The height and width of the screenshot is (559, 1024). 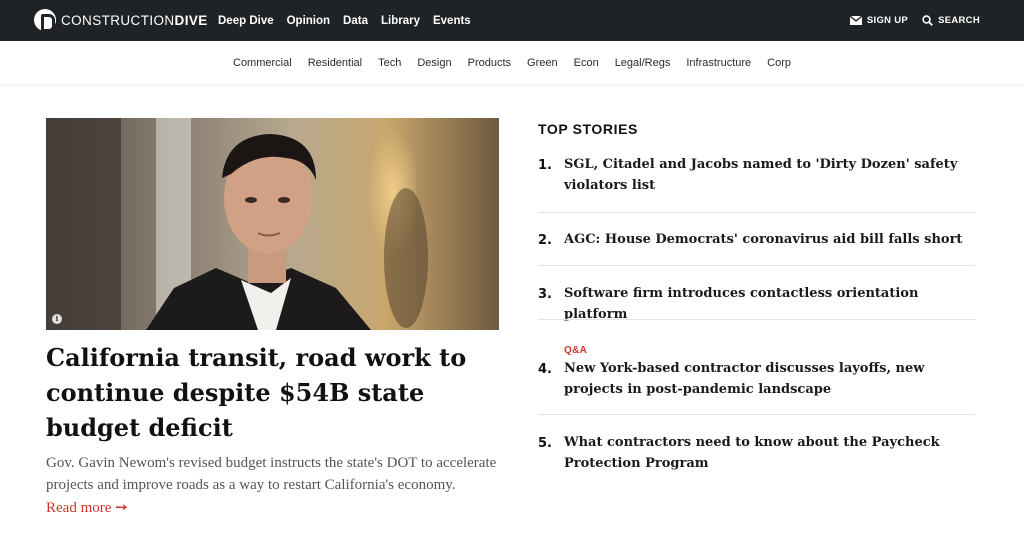 What do you see at coordinates (718, 63) in the screenshot?
I see `category-infrastructure: Infrastructure` at bounding box center [718, 63].